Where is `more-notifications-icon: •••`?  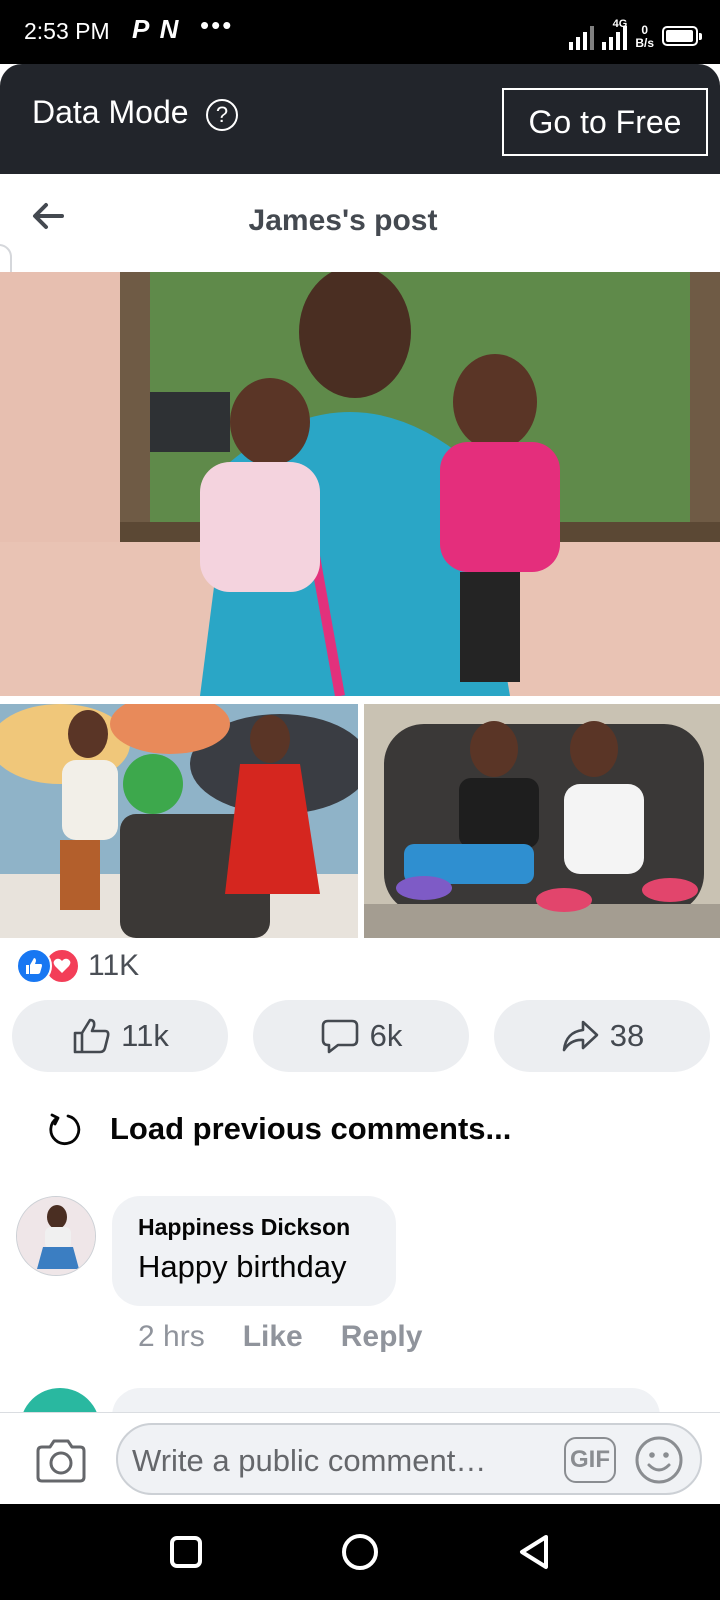
more-notifications-icon: ••• is located at coordinates (217, 25).